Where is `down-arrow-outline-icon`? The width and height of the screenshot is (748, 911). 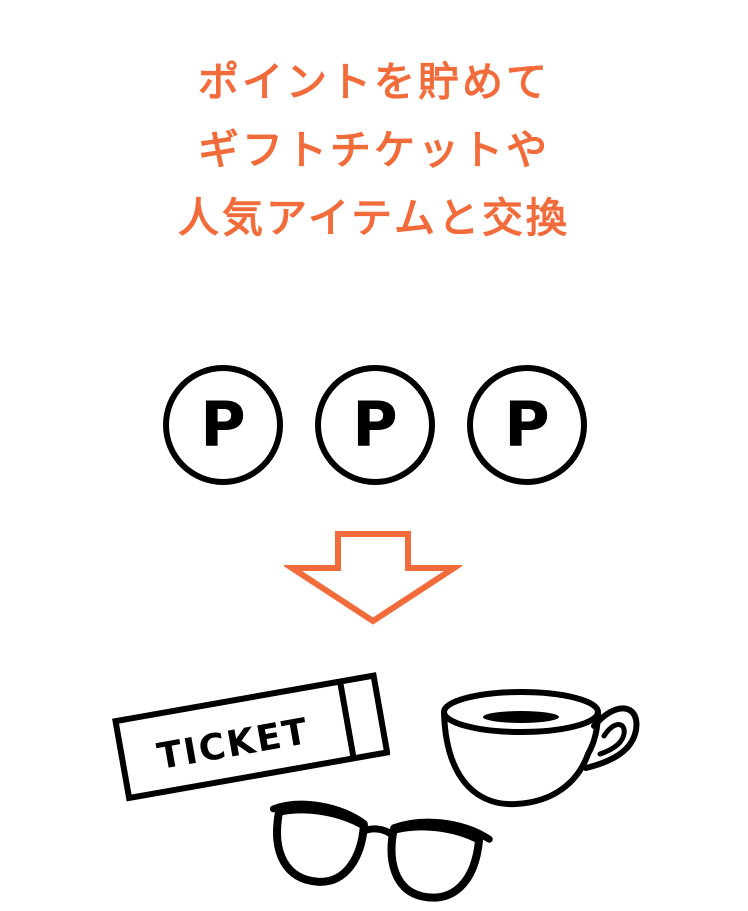
down-arrow-outline-icon is located at coordinates (373, 578).